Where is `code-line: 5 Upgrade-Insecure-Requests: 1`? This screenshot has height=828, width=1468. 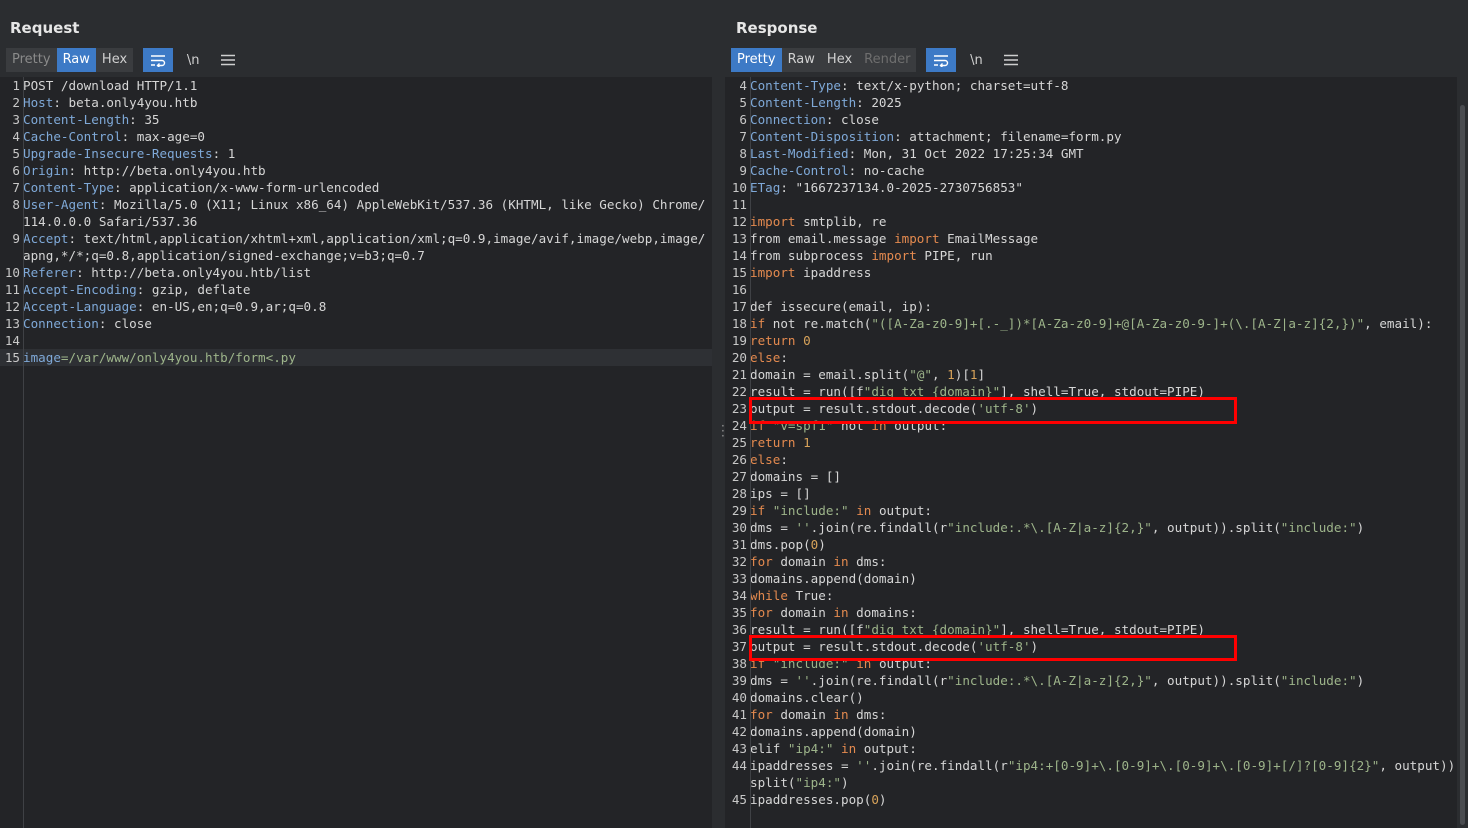
code-line: 5 Upgrade-Insecure-Requests: 1 is located at coordinates (356, 153).